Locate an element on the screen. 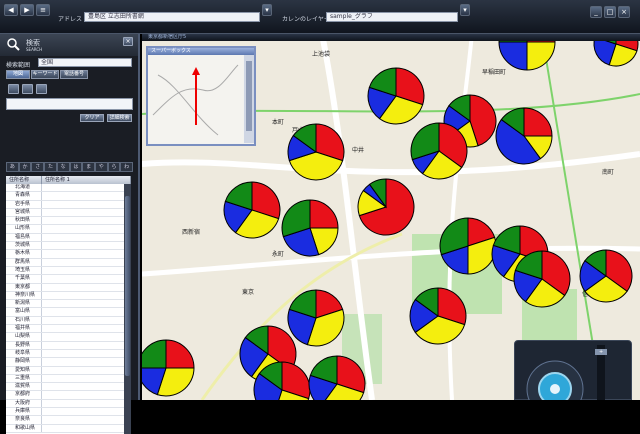 Image resolution: width=640 pixels, height=434 pixels. table-row: 三重県 is located at coordinates (65, 379).